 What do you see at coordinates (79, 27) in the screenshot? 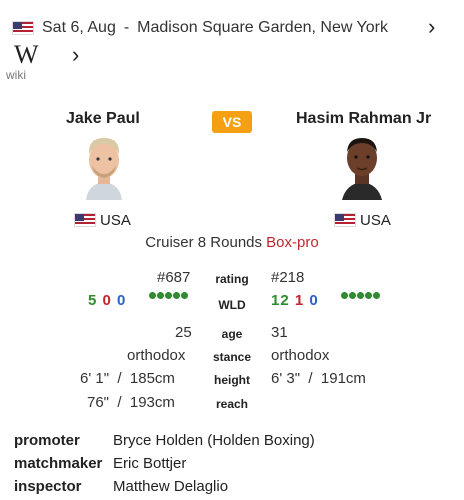
I see `event-date: Sat 6, Aug` at bounding box center [79, 27].